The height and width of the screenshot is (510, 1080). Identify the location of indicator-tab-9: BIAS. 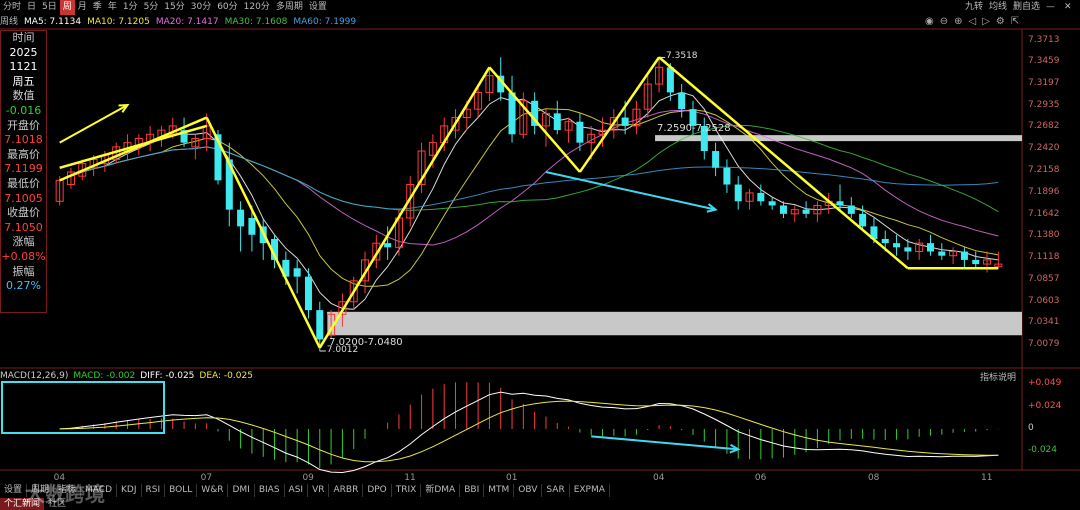
(270, 490).